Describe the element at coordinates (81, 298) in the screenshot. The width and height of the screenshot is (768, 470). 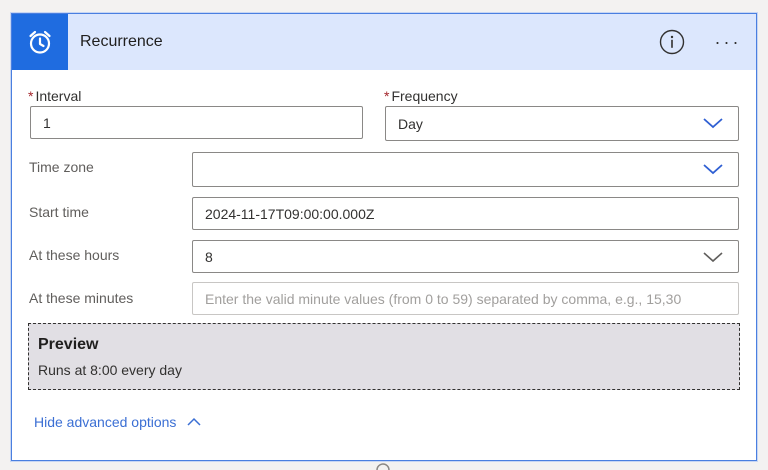
I see `minutes-label: At these minutes` at that location.